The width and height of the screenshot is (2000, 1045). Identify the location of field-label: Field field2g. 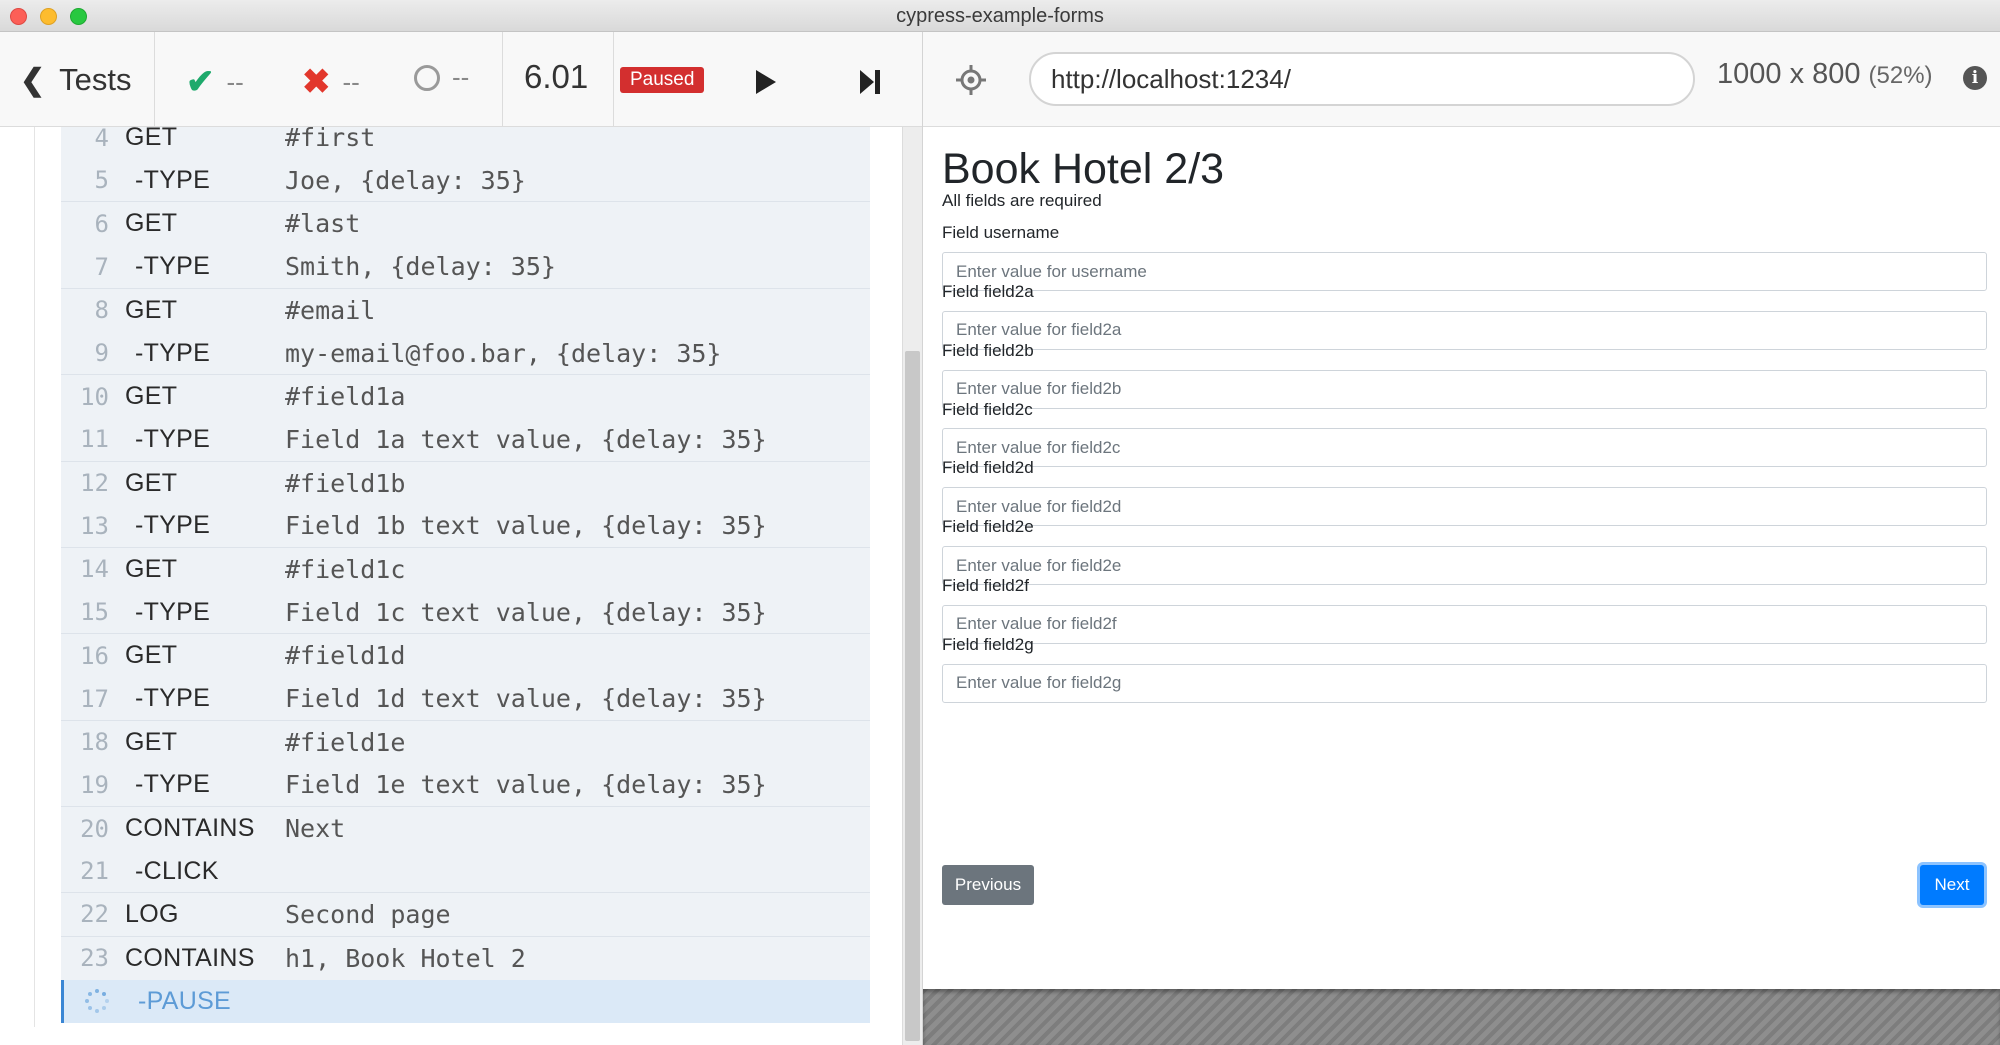
(988, 644).